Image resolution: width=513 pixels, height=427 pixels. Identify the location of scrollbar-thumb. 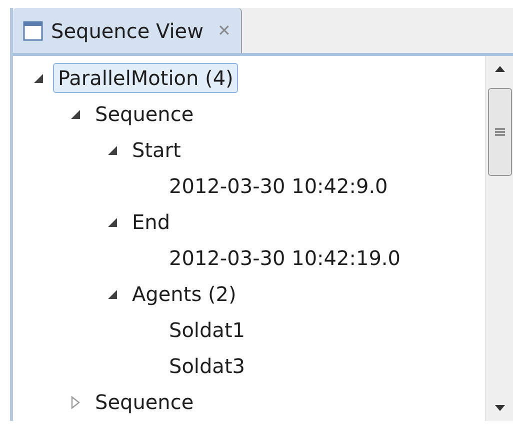
(500, 132).